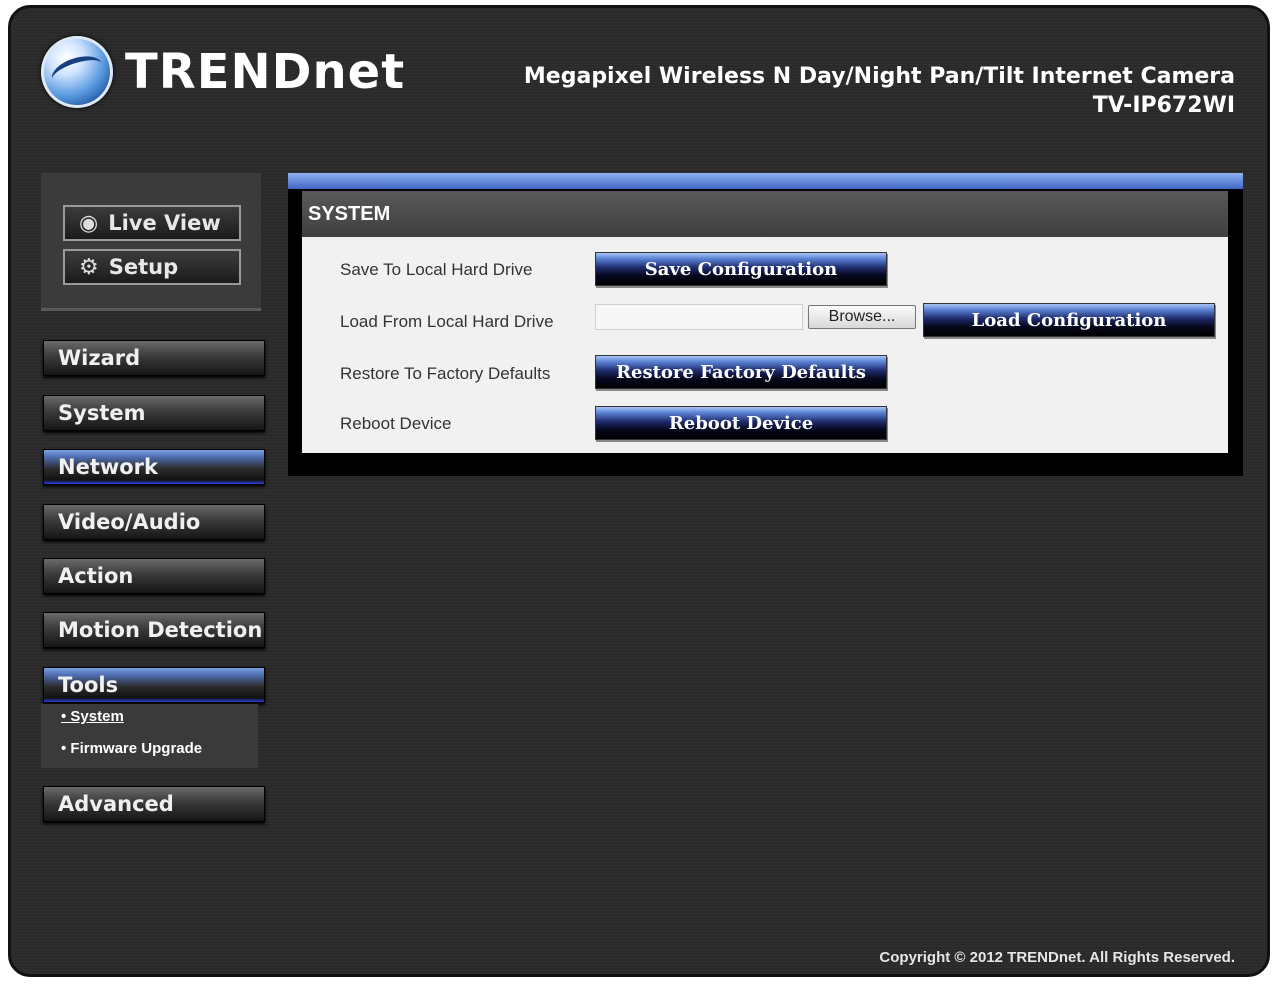 The height and width of the screenshot is (989, 1280). Describe the element at coordinates (154, 413) in the screenshot. I see `nav-system: System` at that location.